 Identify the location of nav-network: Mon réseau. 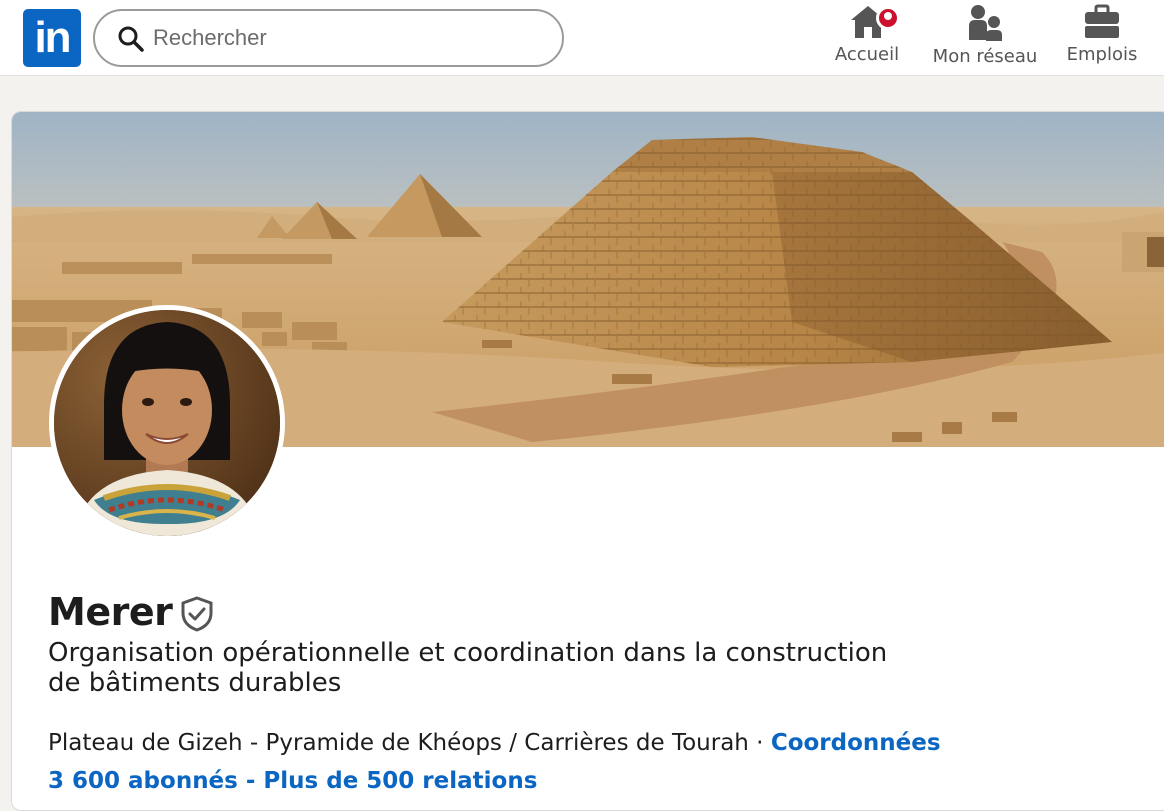
(985, 39).